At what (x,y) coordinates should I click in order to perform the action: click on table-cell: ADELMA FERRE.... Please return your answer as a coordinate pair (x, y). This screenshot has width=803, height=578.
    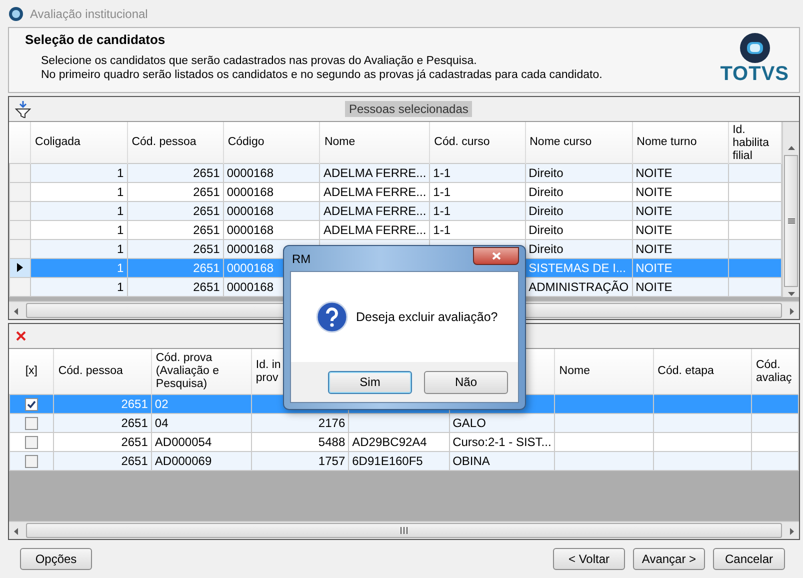
    Looking at the image, I should click on (375, 173).